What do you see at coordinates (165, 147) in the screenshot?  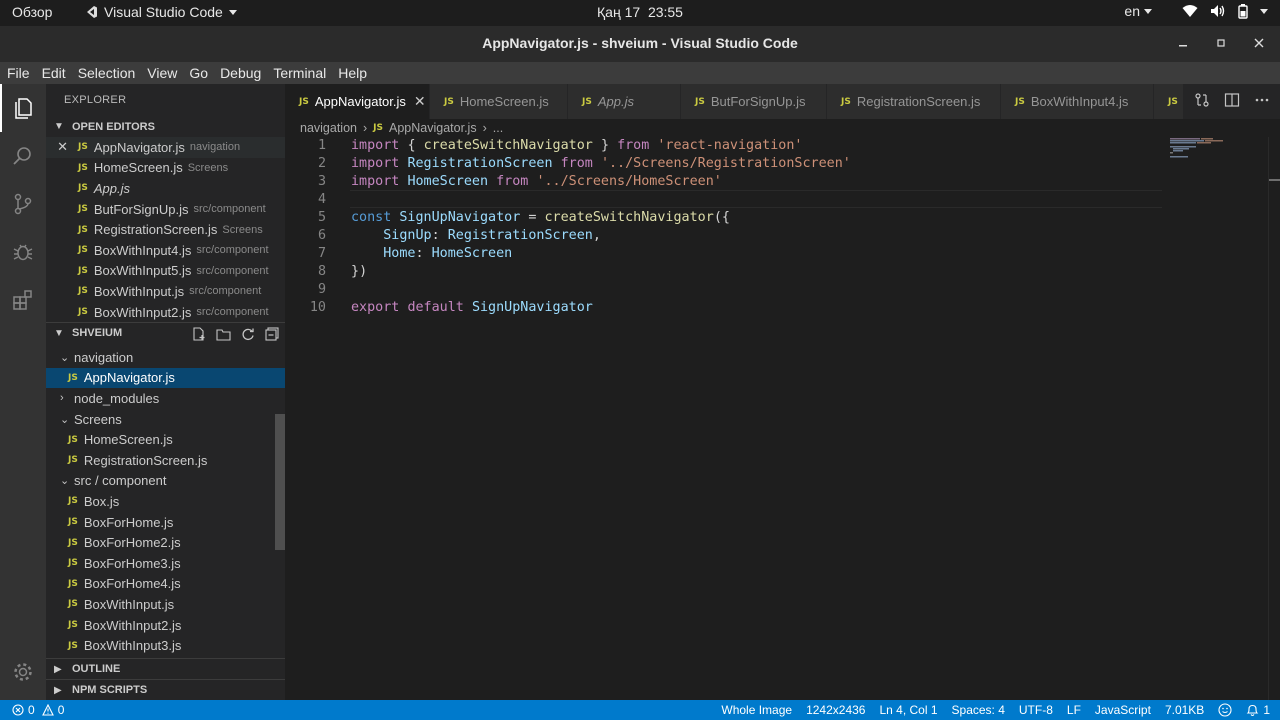 I see `open-editor-item: ✕ JS AppNavigator.js navigation` at bounding box center [165, 147].